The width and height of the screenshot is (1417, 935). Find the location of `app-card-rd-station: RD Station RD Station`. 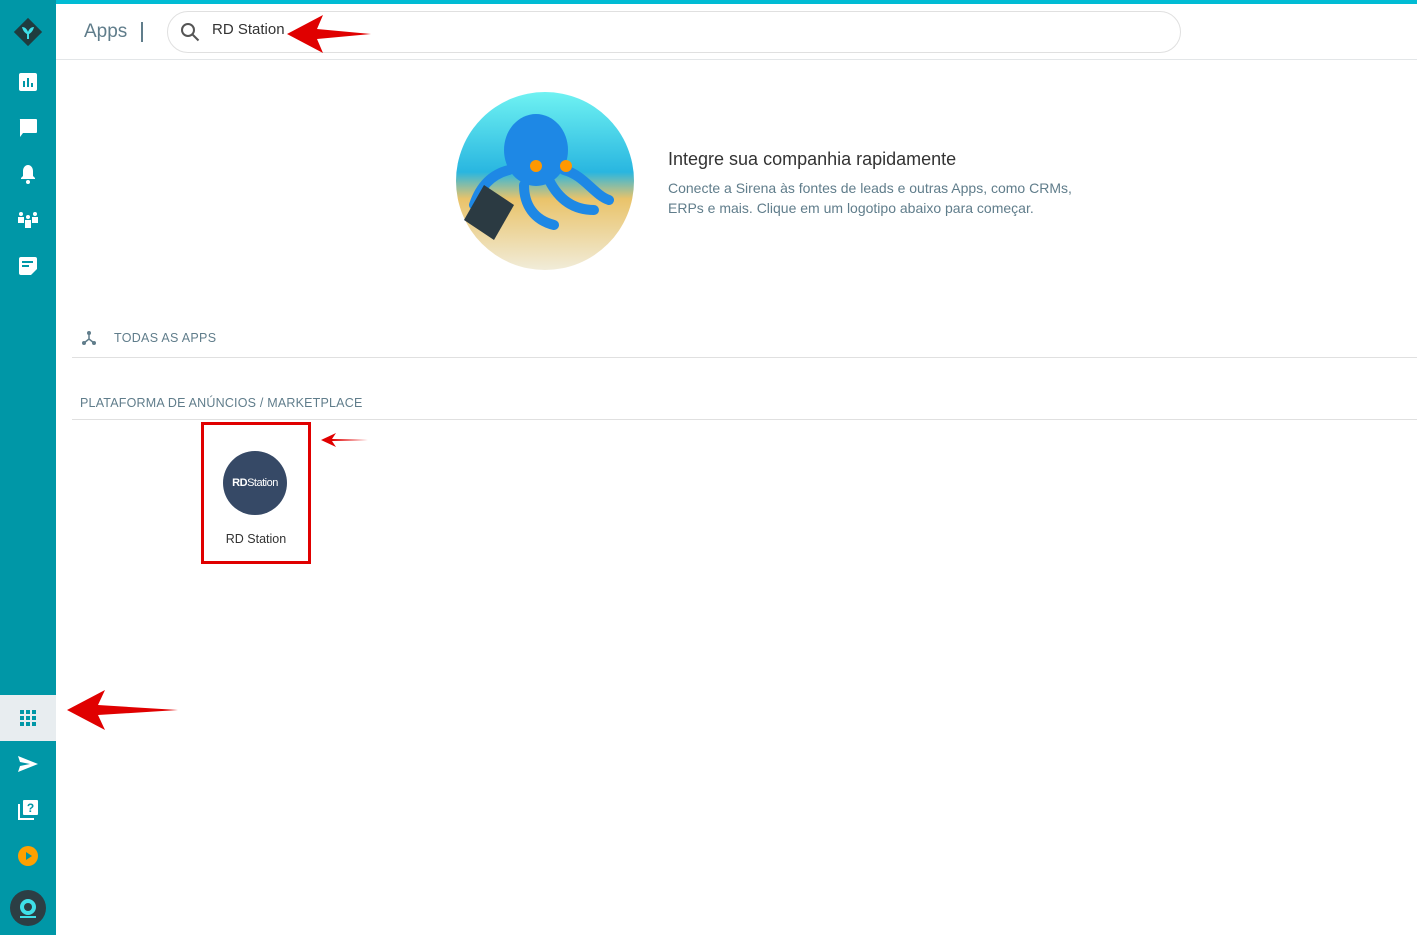

app-card-rd-station: RD Station RD Station is located at coordinates (256, 493).